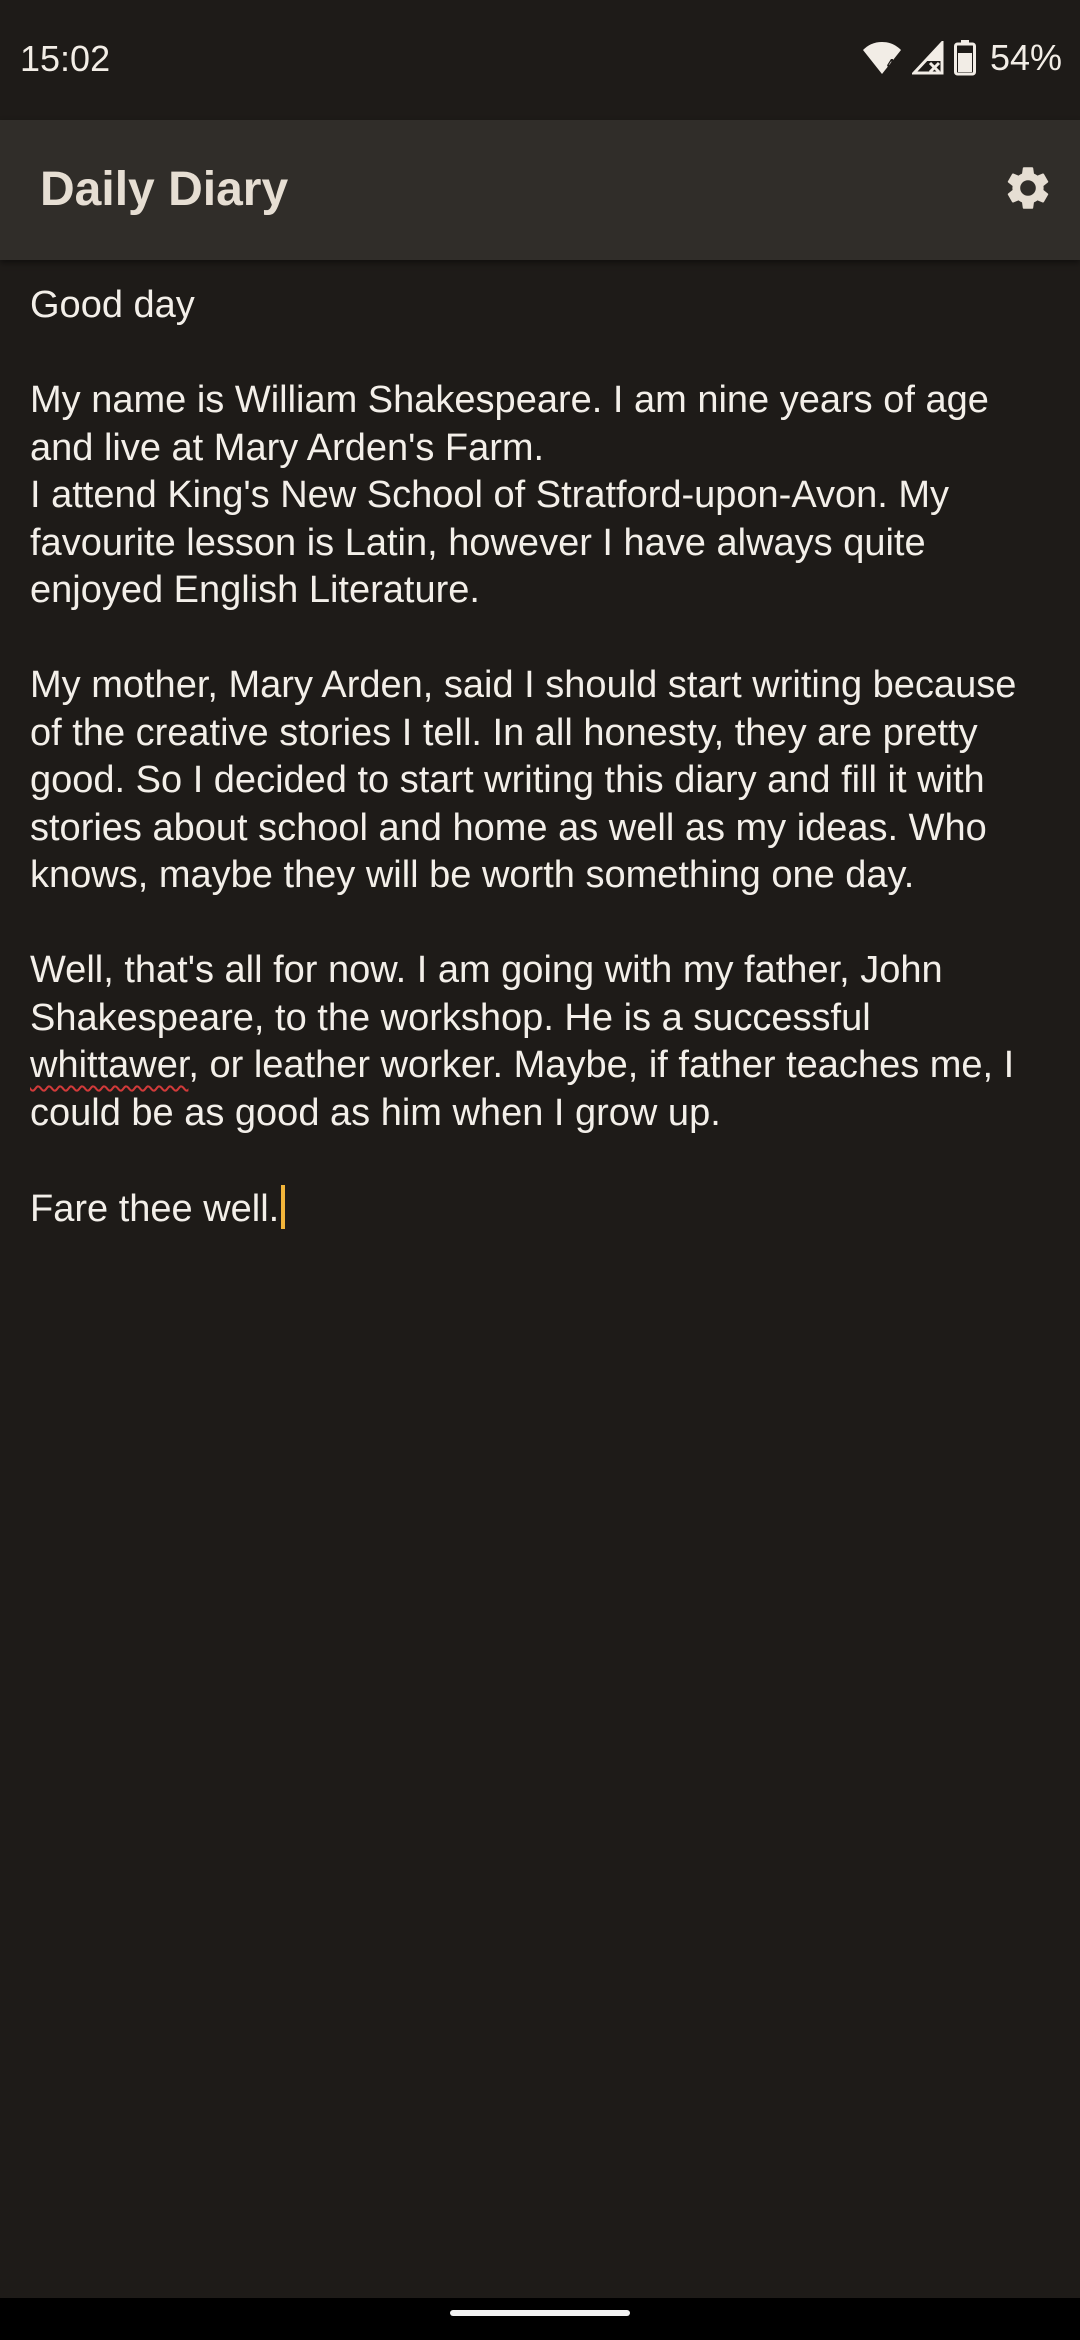  What do you see at coordinates (65, 58) in the screenshot?
I see `status-time: 15:02` at bounding box center [65, 58].